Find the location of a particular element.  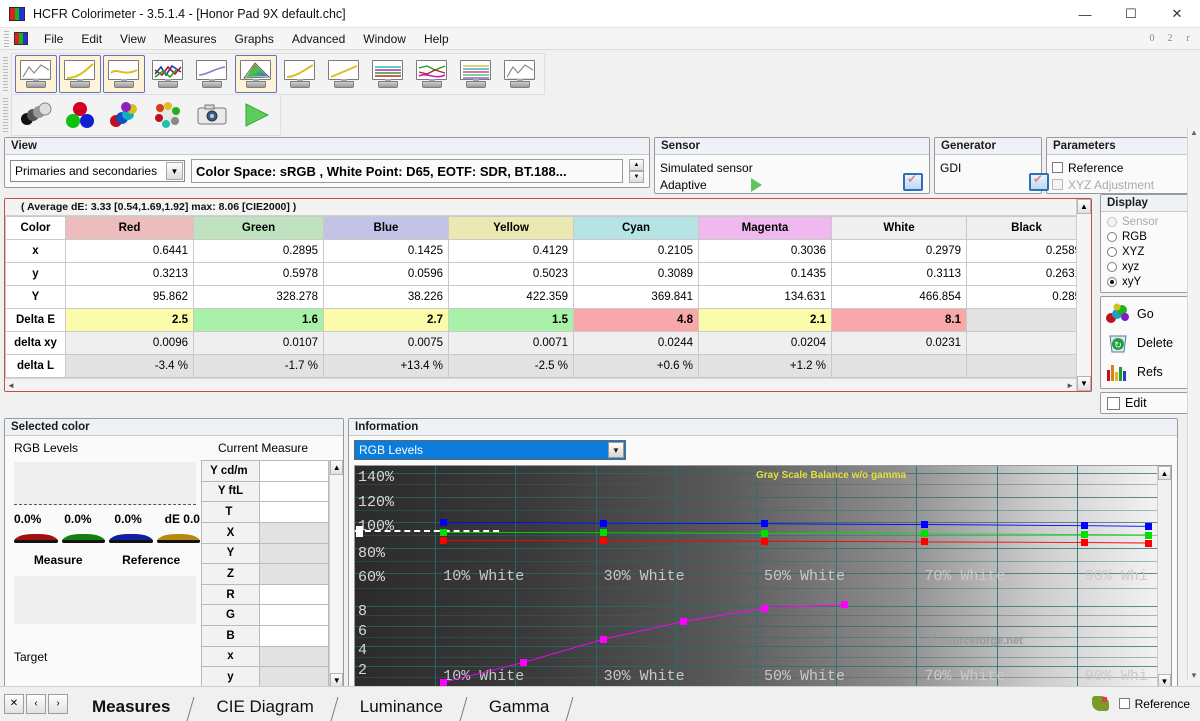

toolbar-grip-handle is located at coordinates (5, 74).